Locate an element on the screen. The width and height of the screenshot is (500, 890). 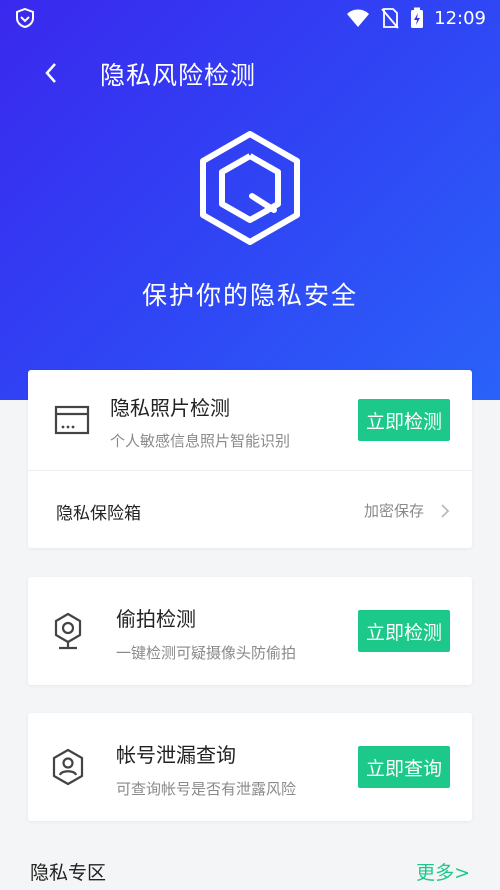
page-title: 隐私风险检测 is located at coordinates (178, 75).